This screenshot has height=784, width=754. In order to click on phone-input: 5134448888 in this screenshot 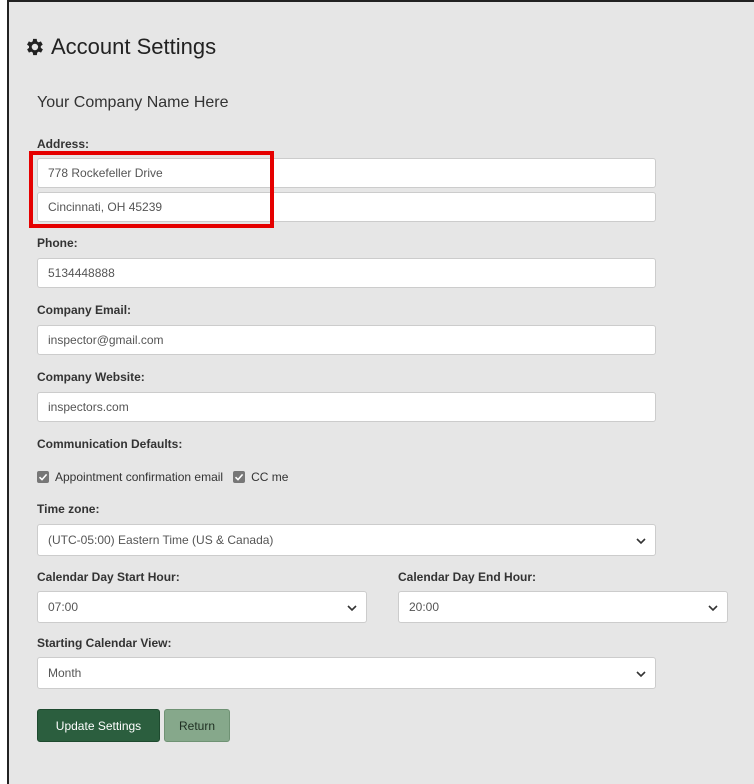, I will do `click(346, 273)`.